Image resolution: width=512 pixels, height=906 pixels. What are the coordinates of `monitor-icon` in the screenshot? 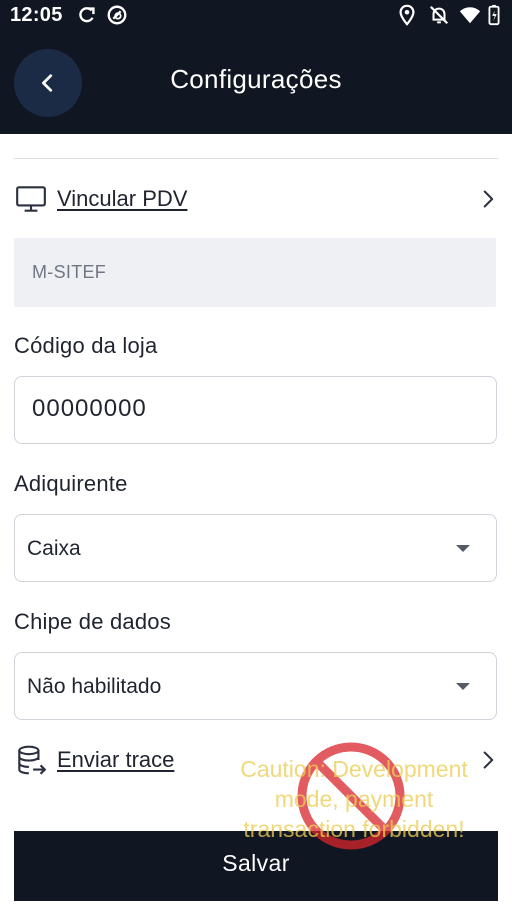 It's located at (31, 199).